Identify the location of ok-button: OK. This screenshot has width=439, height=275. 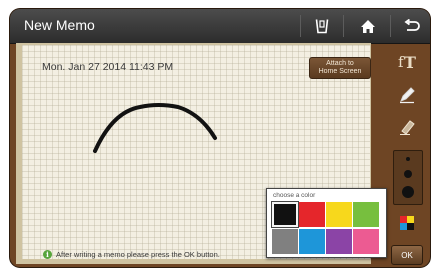
(407, 255).